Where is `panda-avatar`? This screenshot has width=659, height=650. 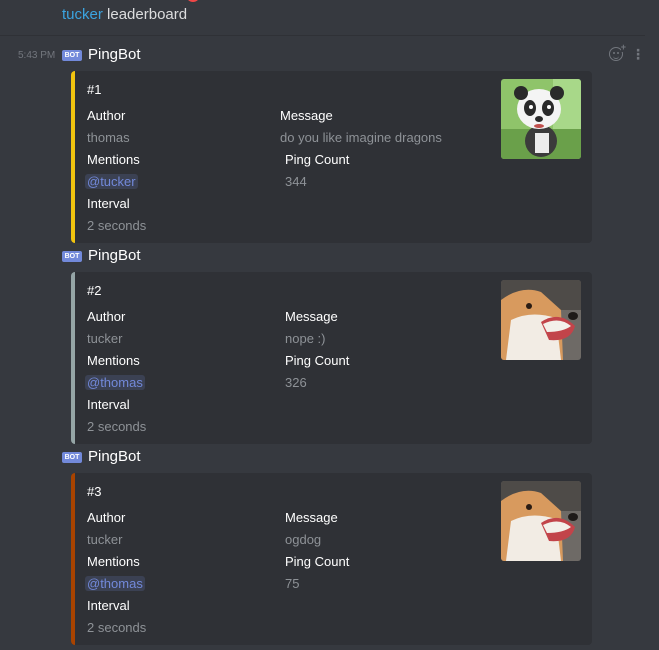
panda-avatar is located at coordinates (541, 119).